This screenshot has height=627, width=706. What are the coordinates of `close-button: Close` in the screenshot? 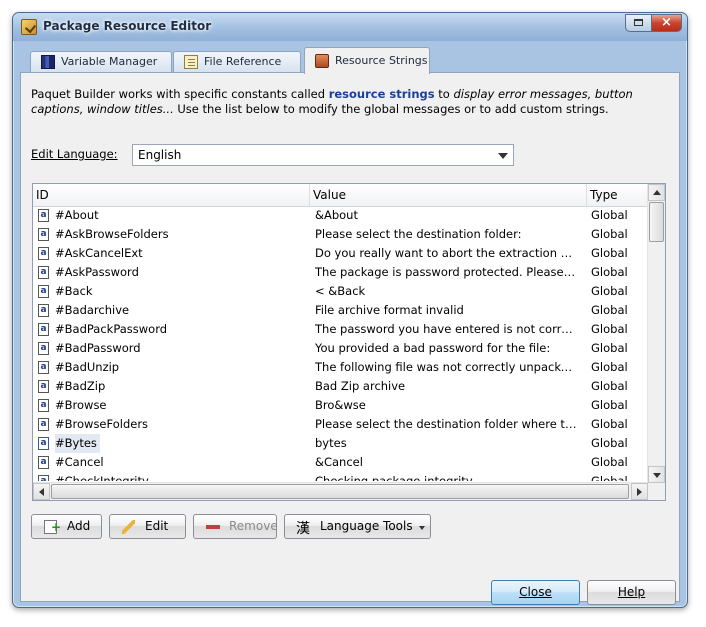 It's located at (535, 592).